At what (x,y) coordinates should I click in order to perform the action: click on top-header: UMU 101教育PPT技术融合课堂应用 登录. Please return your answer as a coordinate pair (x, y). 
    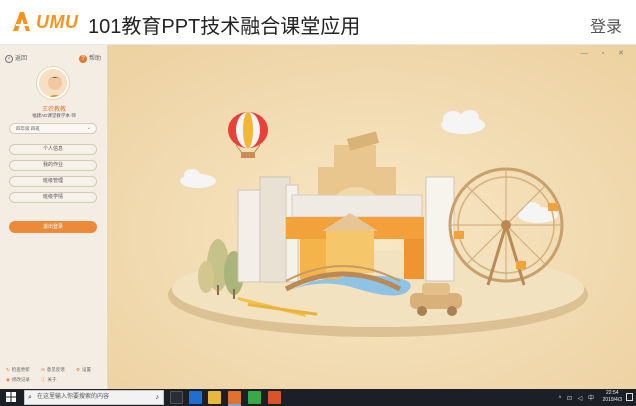
    Looking at the image, I should click on (318, 22).